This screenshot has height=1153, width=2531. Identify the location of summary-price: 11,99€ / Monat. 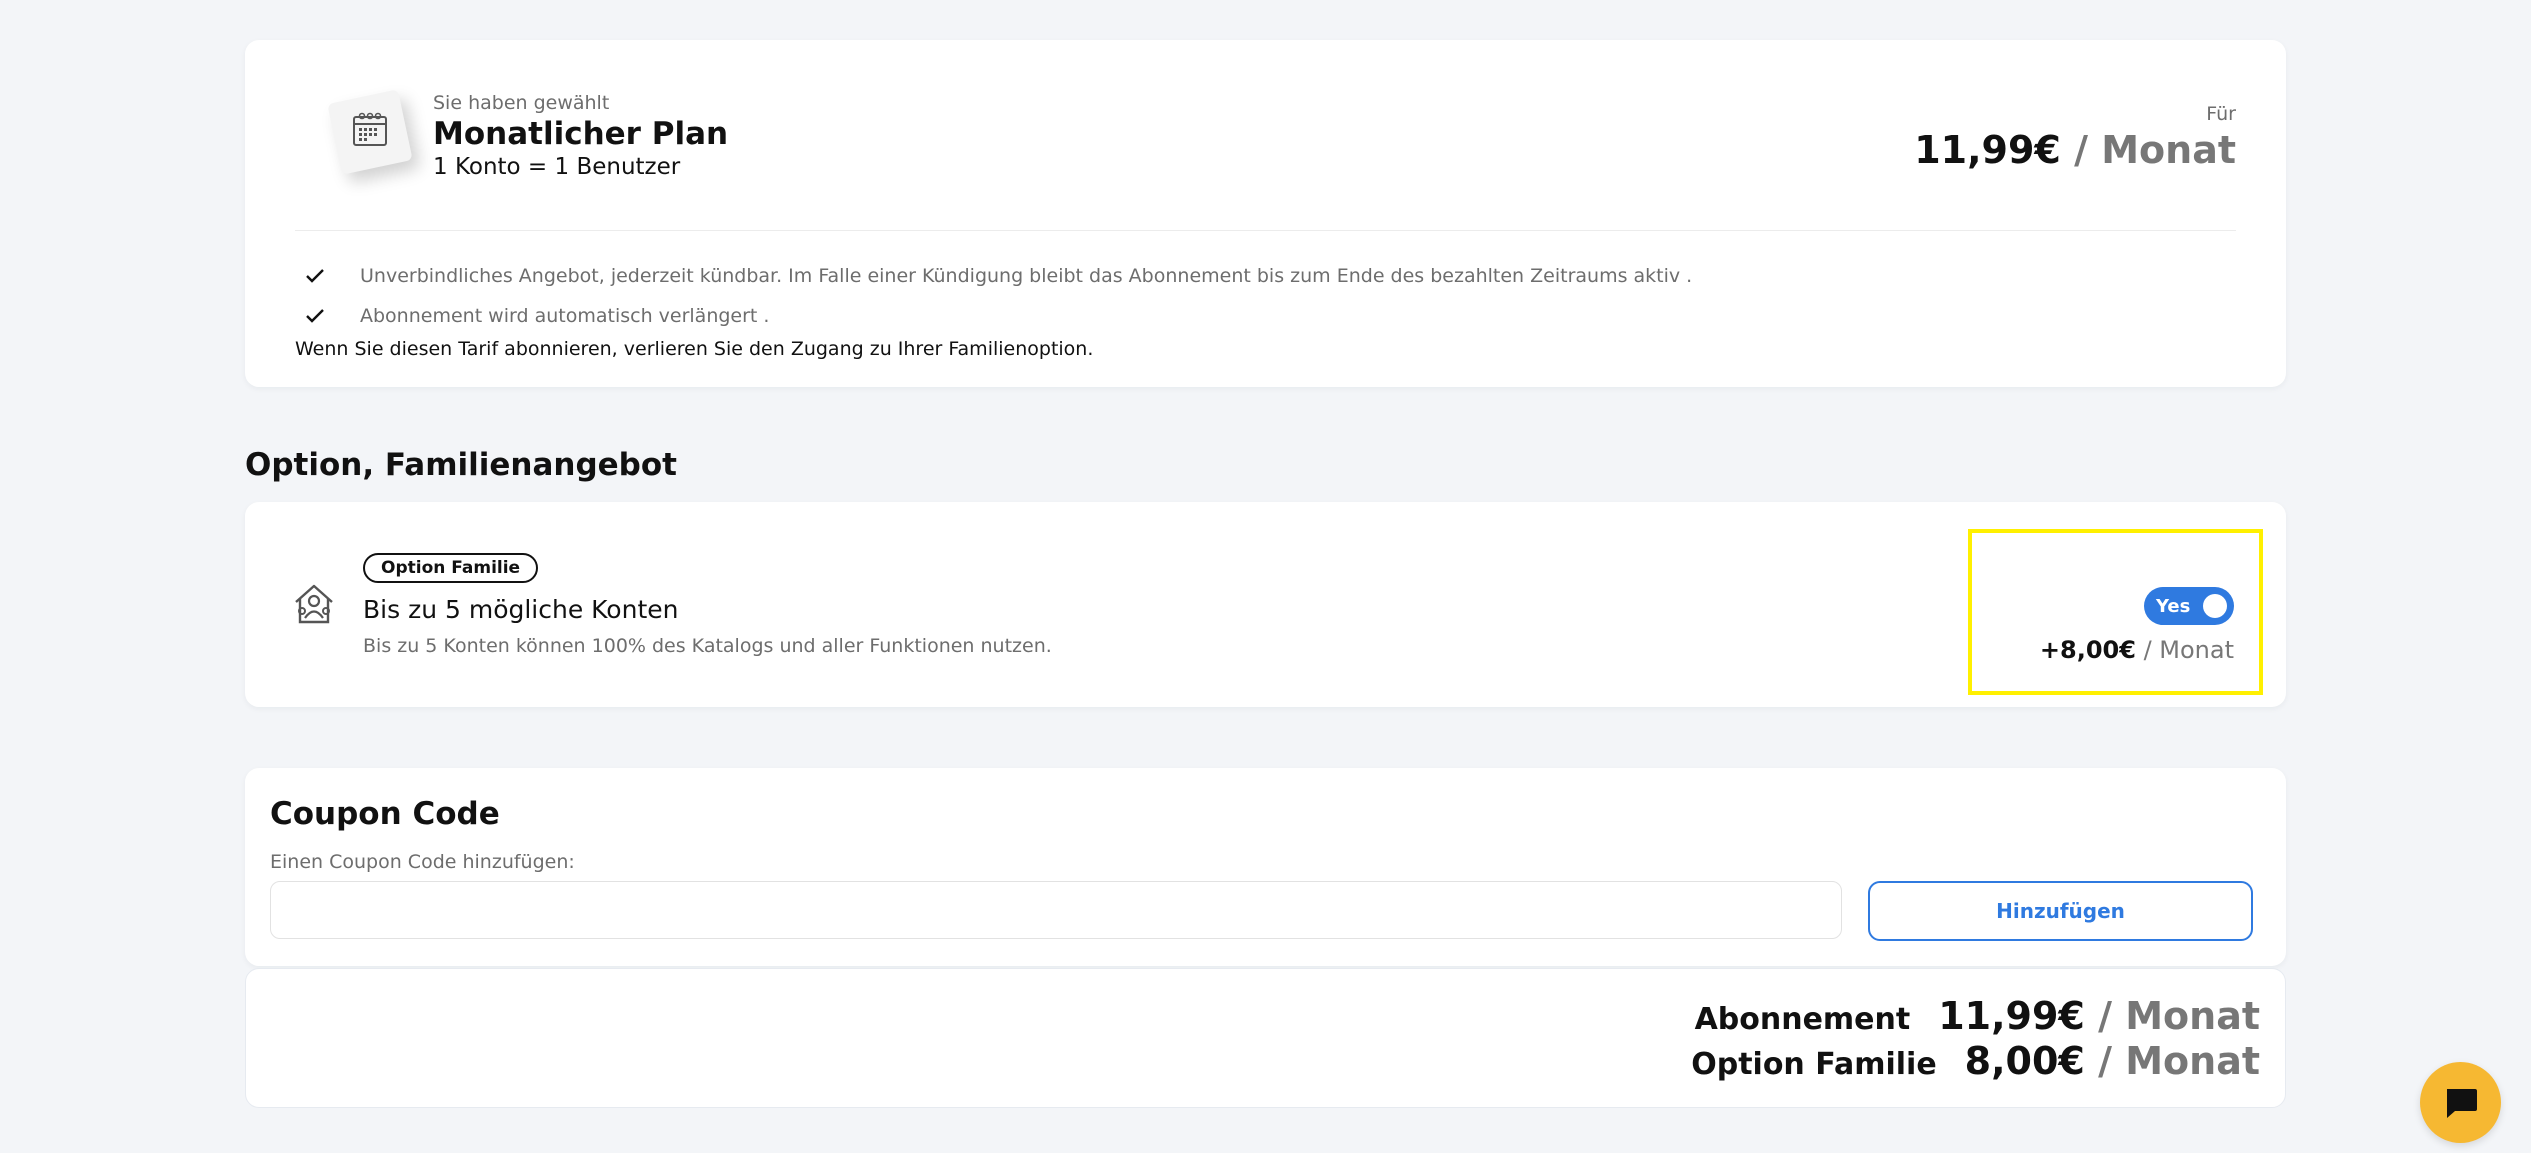
(2099, 1016).